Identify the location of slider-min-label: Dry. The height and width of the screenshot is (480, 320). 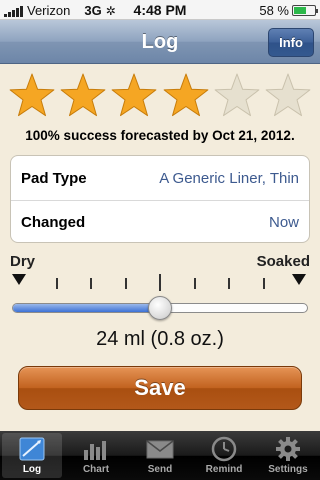
(23, 261).